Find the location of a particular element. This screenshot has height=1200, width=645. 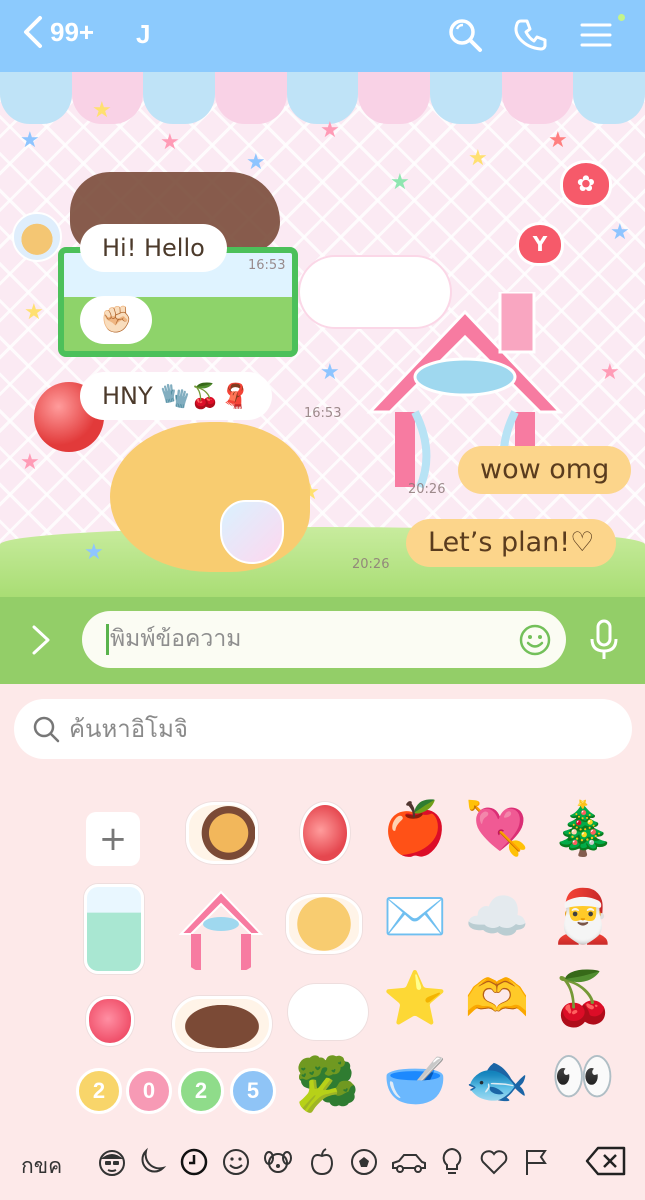

keyboard-switch-button: กขค is located at coordinates (41, 1166).